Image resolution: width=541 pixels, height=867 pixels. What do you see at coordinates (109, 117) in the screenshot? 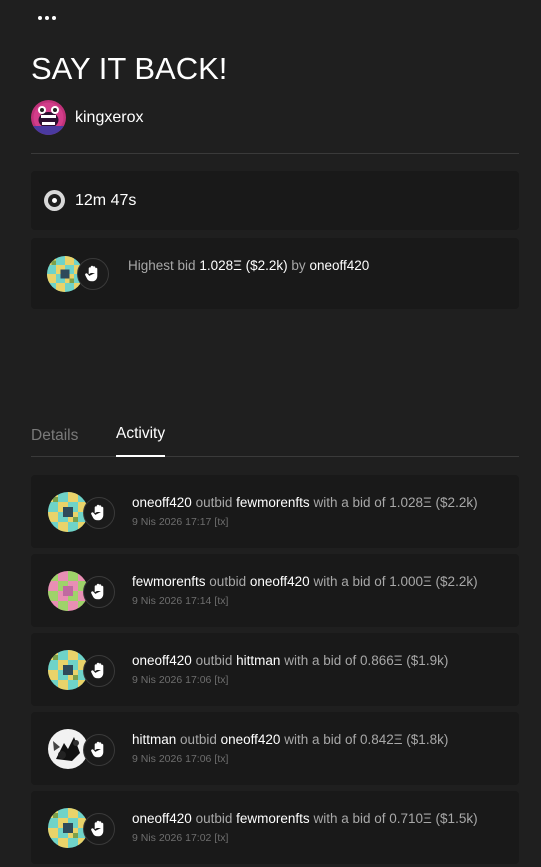
I see `artist-name: kingxerox` at bounding box center [109, 117].